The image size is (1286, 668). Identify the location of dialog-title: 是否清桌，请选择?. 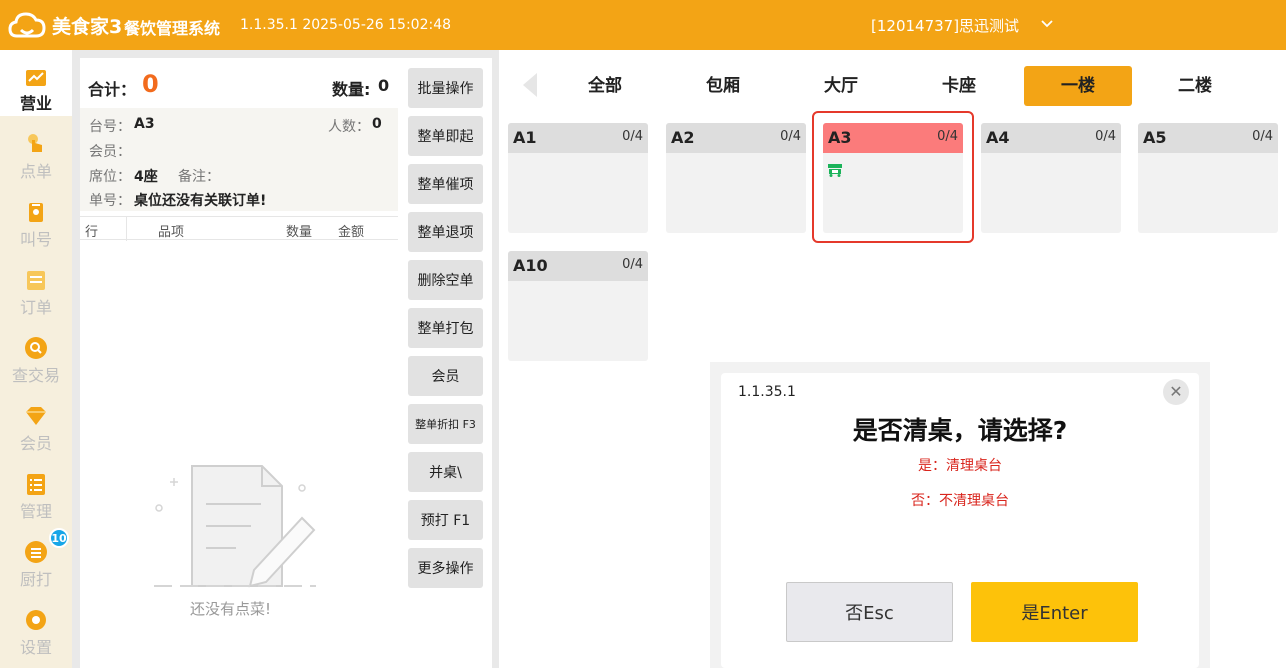
(960, 430).